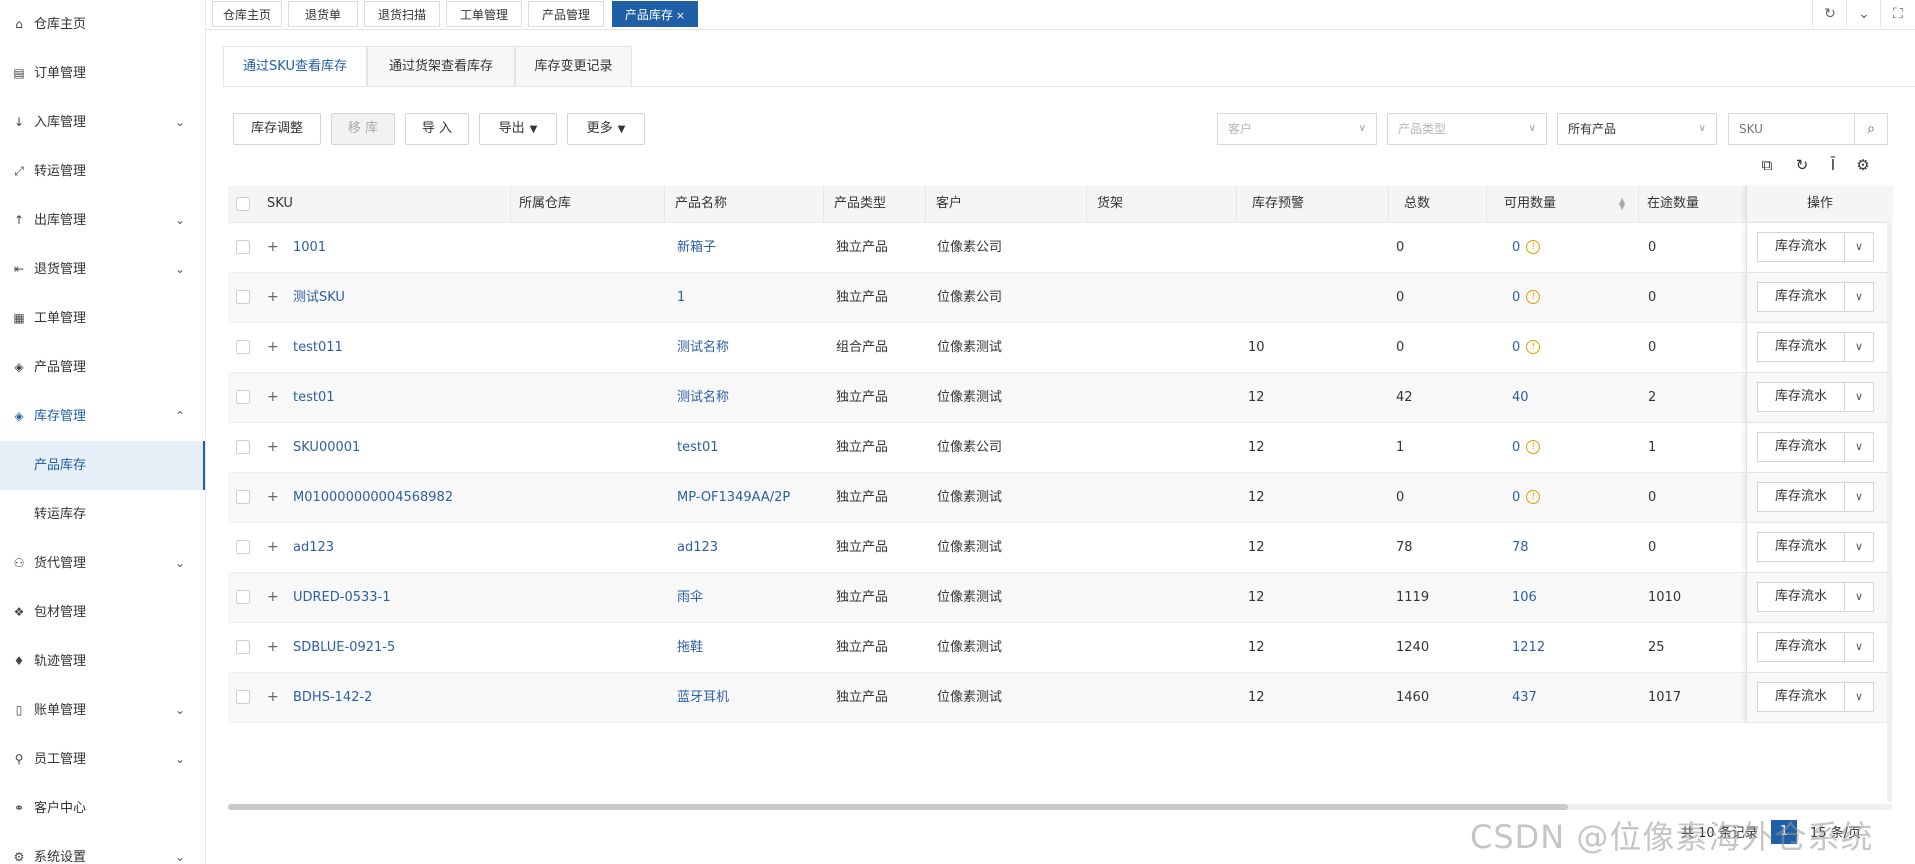 The image size is (1915, 864). What do you see at coordinates (1520, 397) in the screenshot?
I see `available-link: 40` at bounding box center [1520, 397].